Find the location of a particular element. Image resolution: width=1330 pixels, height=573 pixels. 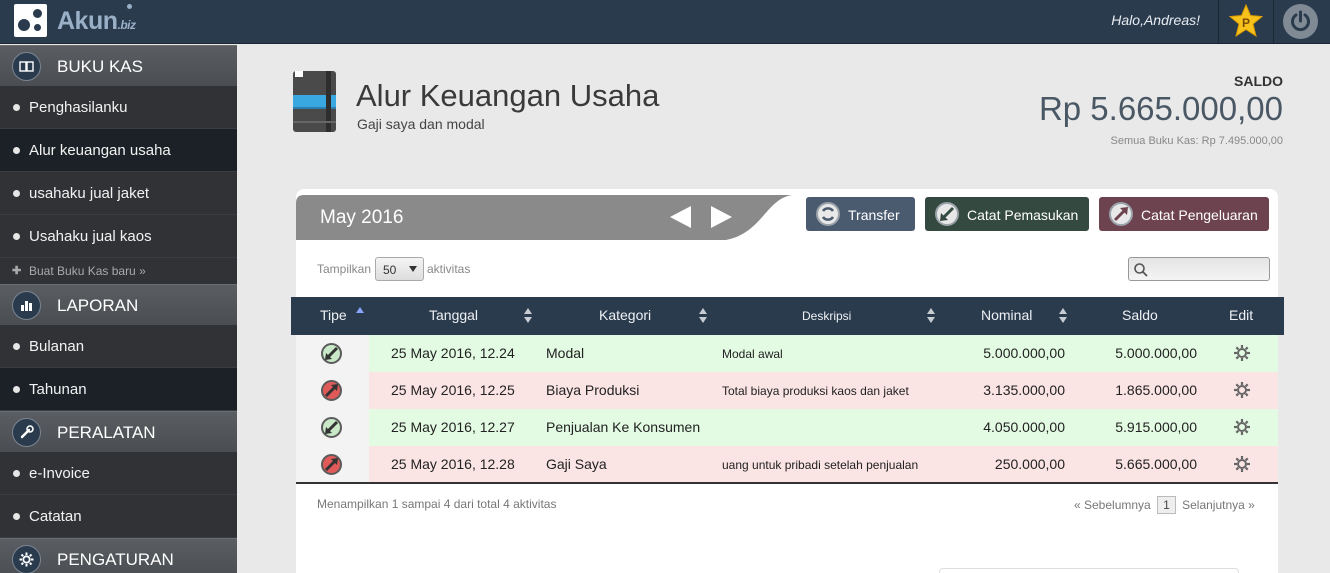

sidebar-section-pengaturan: PENGATURAN is located at coordinates (118, 555).